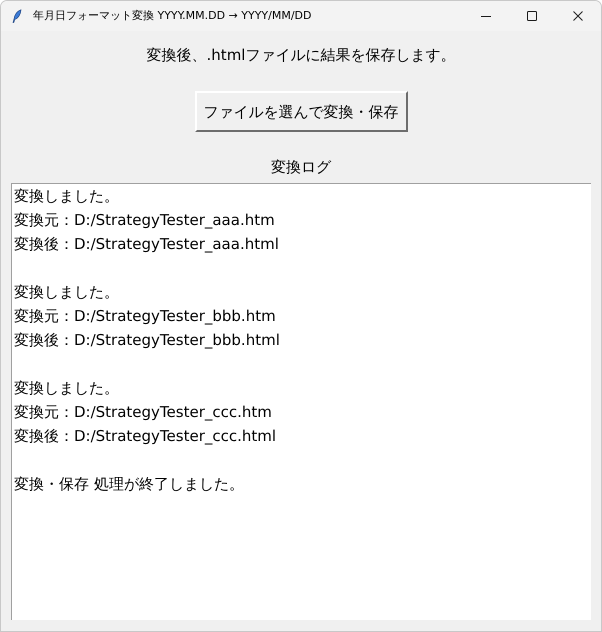  Describe the element at coordinates (143, 412) in the screenshot. I see `log-line: 変換元：D:/StrategyTester_ccc.htm` at that location.